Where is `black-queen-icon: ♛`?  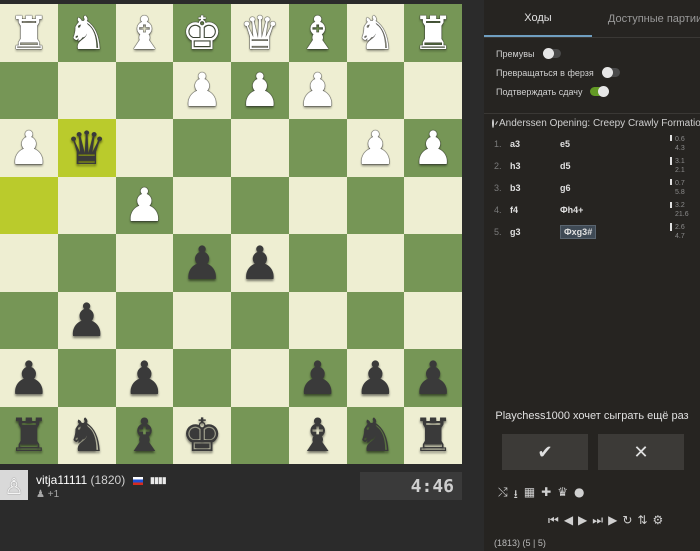
black-queen-icon: ♛ is located at coordinates (86, 148).